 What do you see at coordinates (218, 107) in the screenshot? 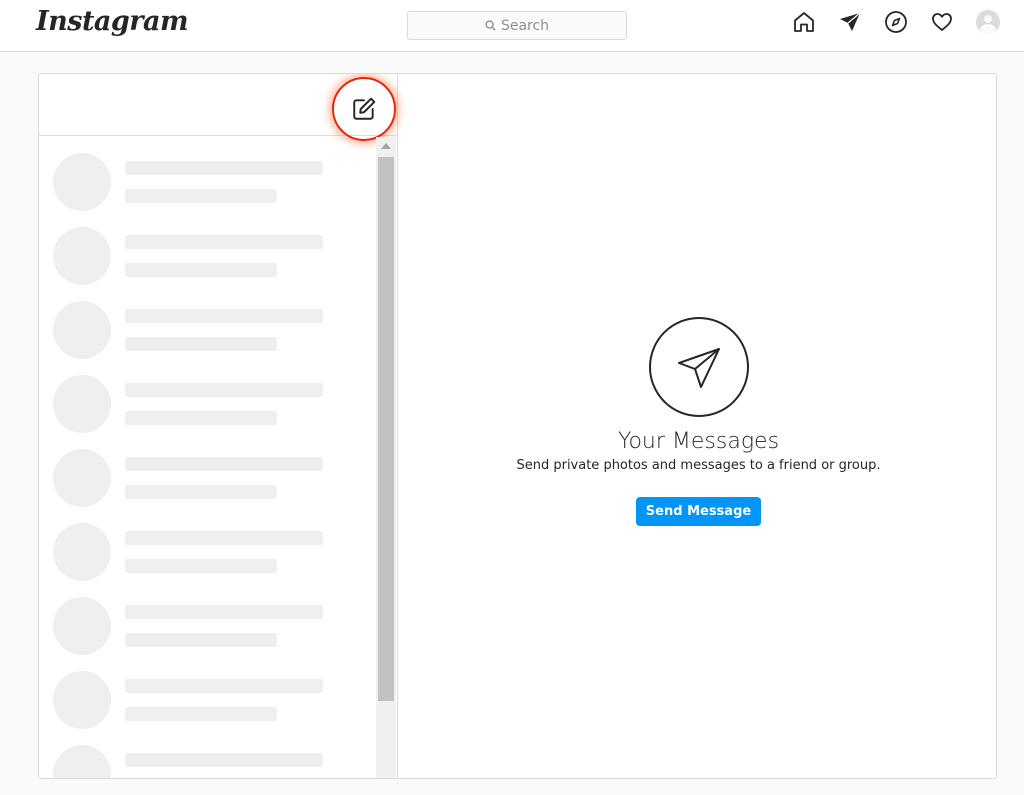
I see `inbox-header` at bounding box center [218, 107].